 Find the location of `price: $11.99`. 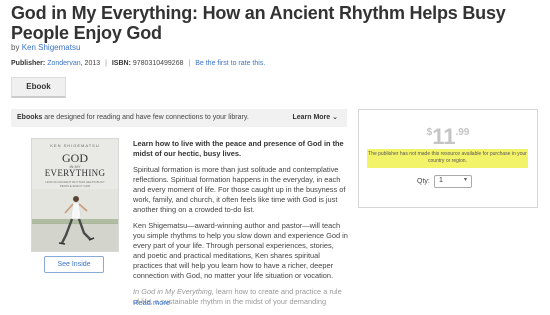

price: $11.99 is located at coordinates (448, 137).